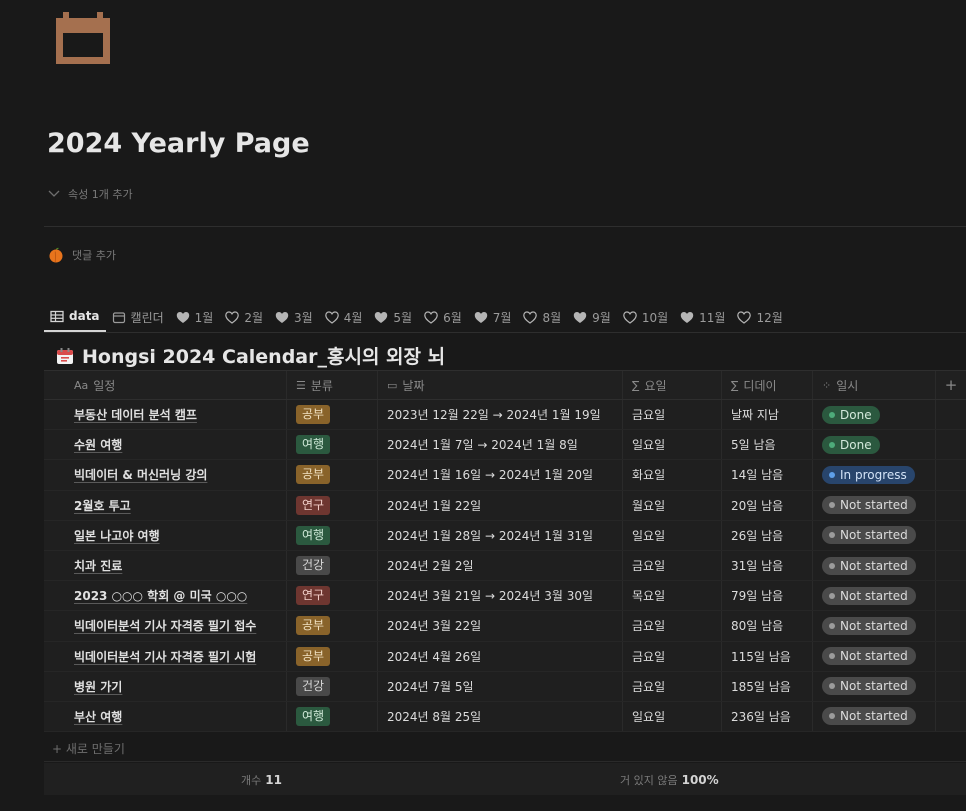 This screenshot has width=966, height=811. I want to click on column-header-category: ☰ 분류, so click(332, 385).